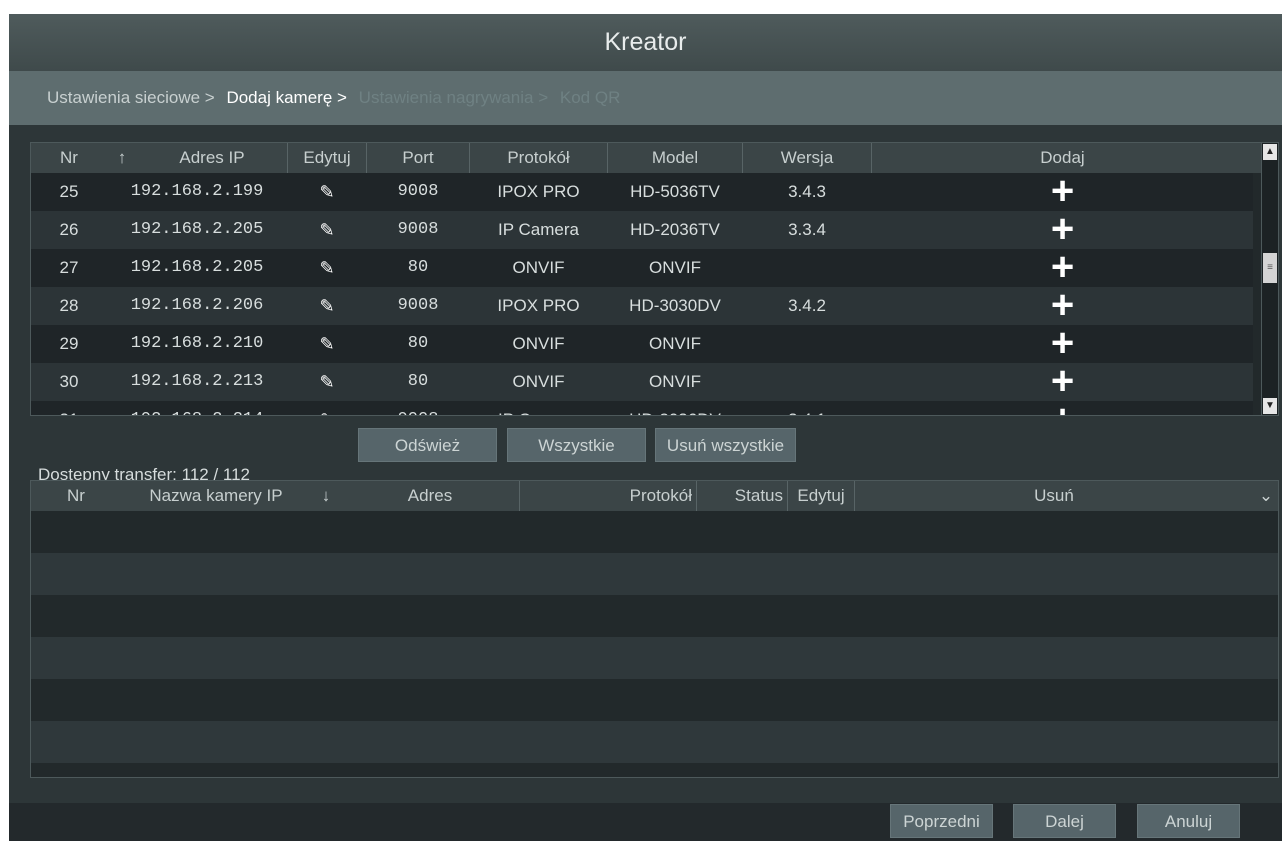 Image resolution: width=1282 pixels, height=841 pixels. I want to click on cancel-button: Anuluj, so click(1188, 821).